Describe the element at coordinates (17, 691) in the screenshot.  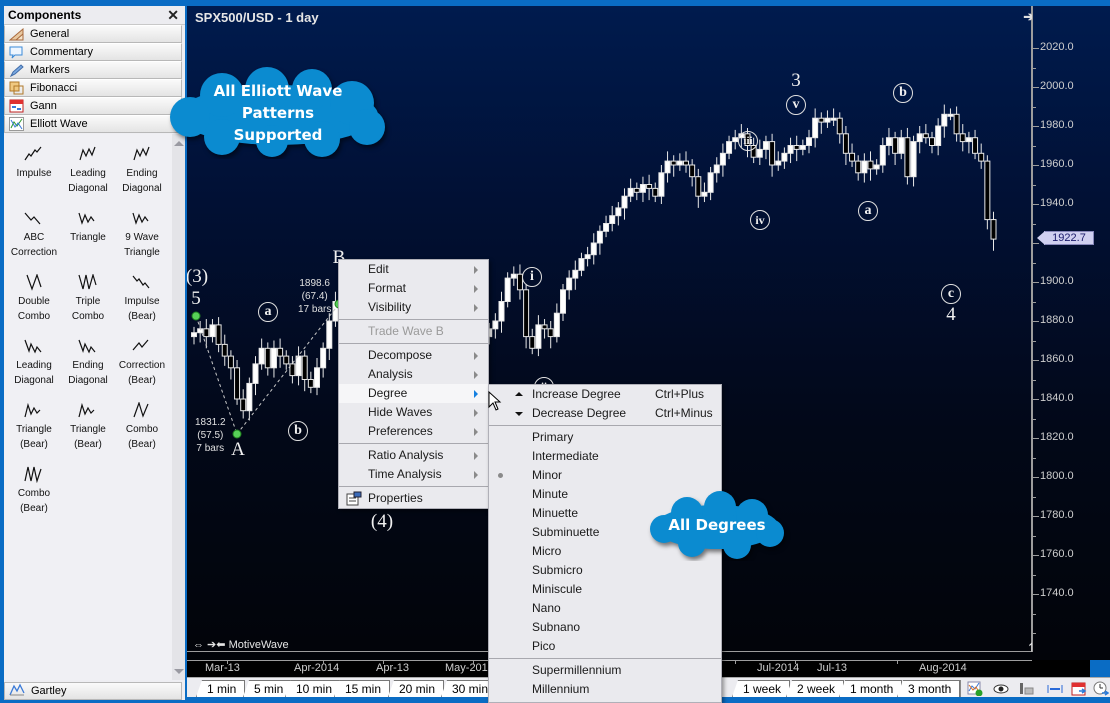
I see `gartley-icon` at that location.